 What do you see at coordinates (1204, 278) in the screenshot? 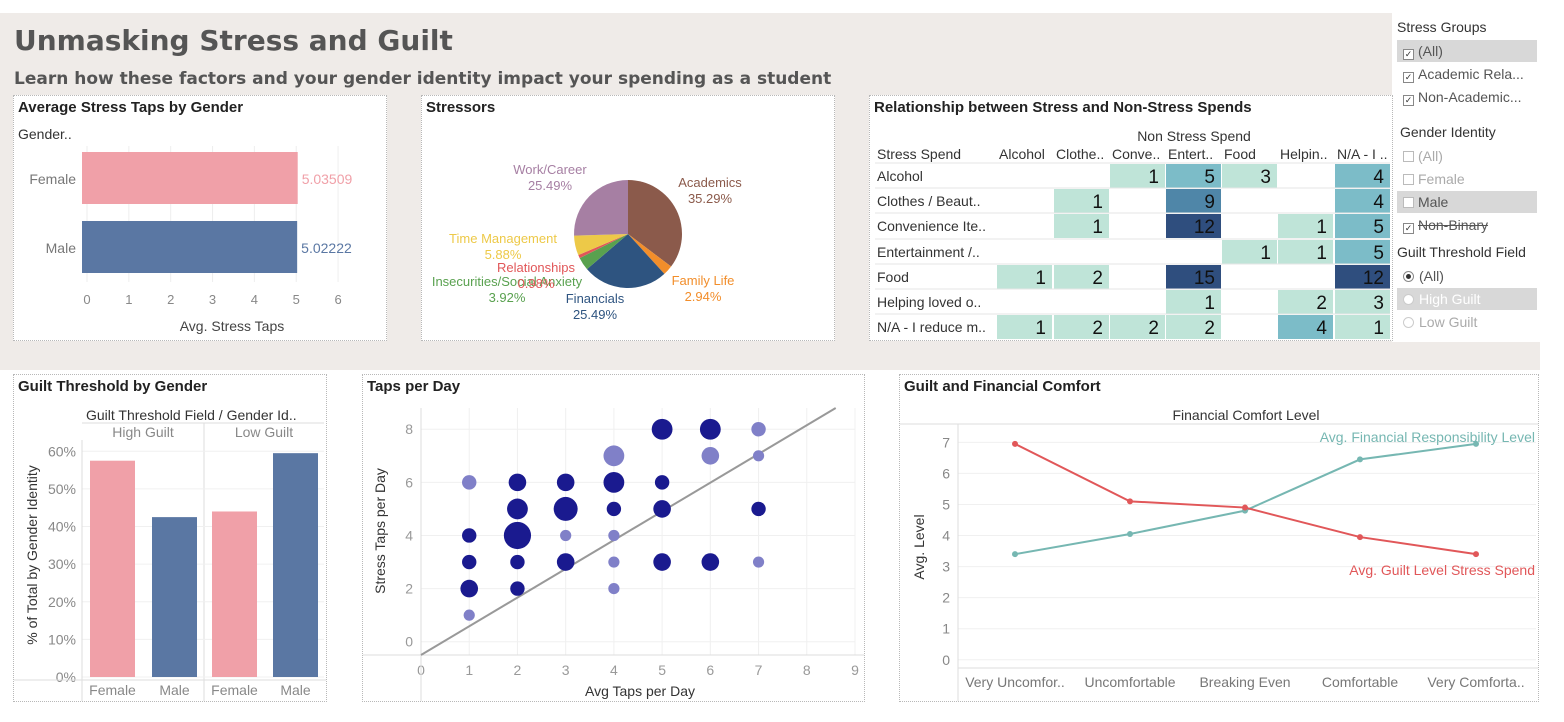
I see `cell-value: 15` at bounding box center [1204, 278].